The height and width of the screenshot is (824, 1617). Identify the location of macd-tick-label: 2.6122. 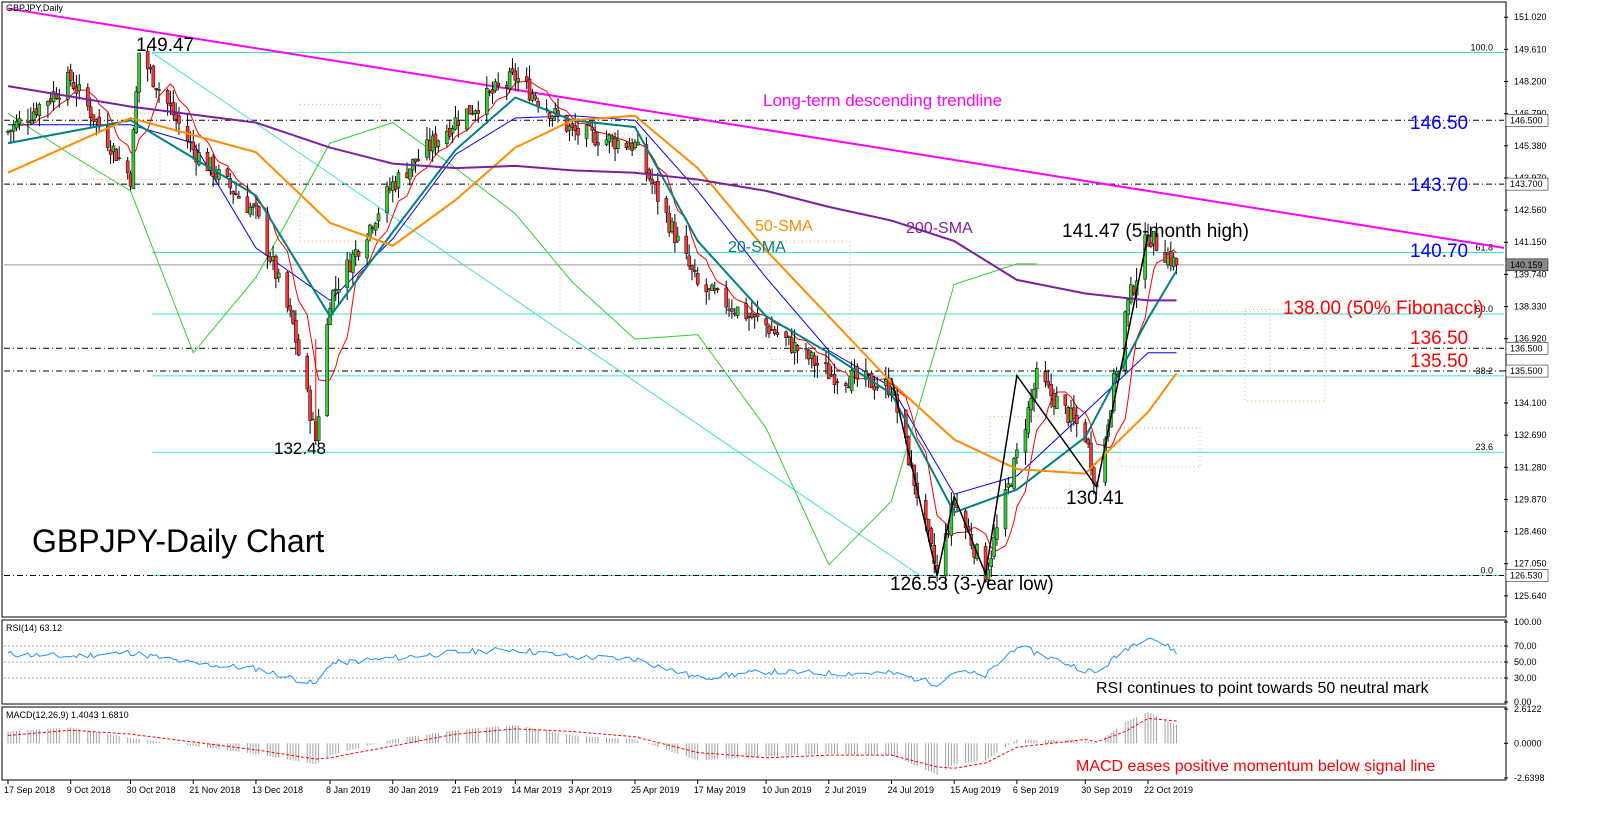
(1528, 709).